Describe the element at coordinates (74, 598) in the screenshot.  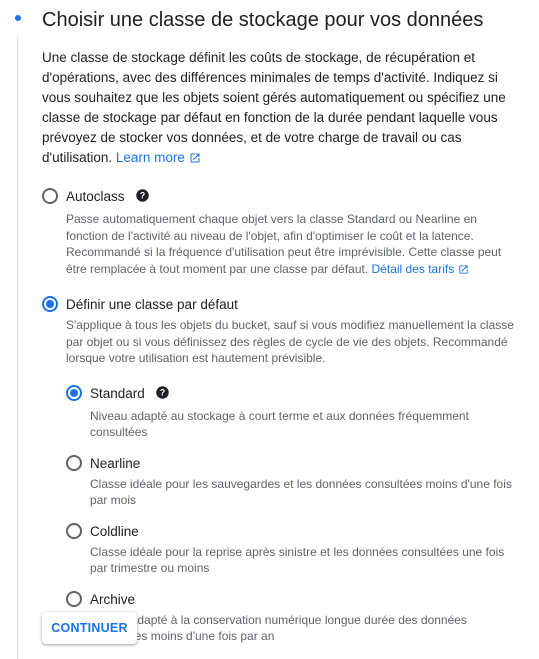
I see `archive-radio` at that location.